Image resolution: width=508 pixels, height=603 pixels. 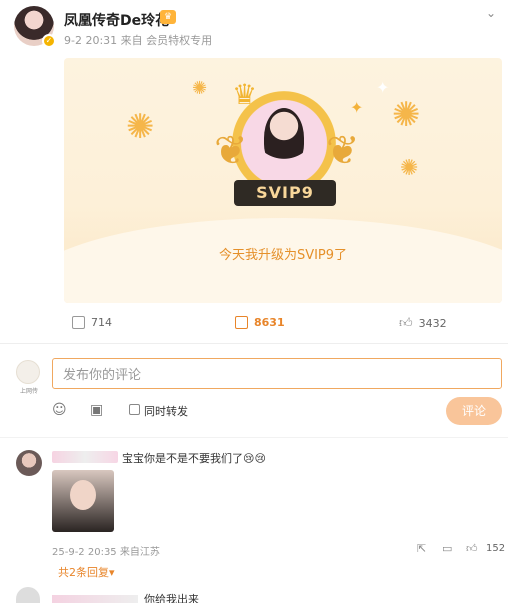 What do you see at coordinates (269, 322) in the screenshot?
I see `comment-count: 8631` at bounding box center [269, 322].